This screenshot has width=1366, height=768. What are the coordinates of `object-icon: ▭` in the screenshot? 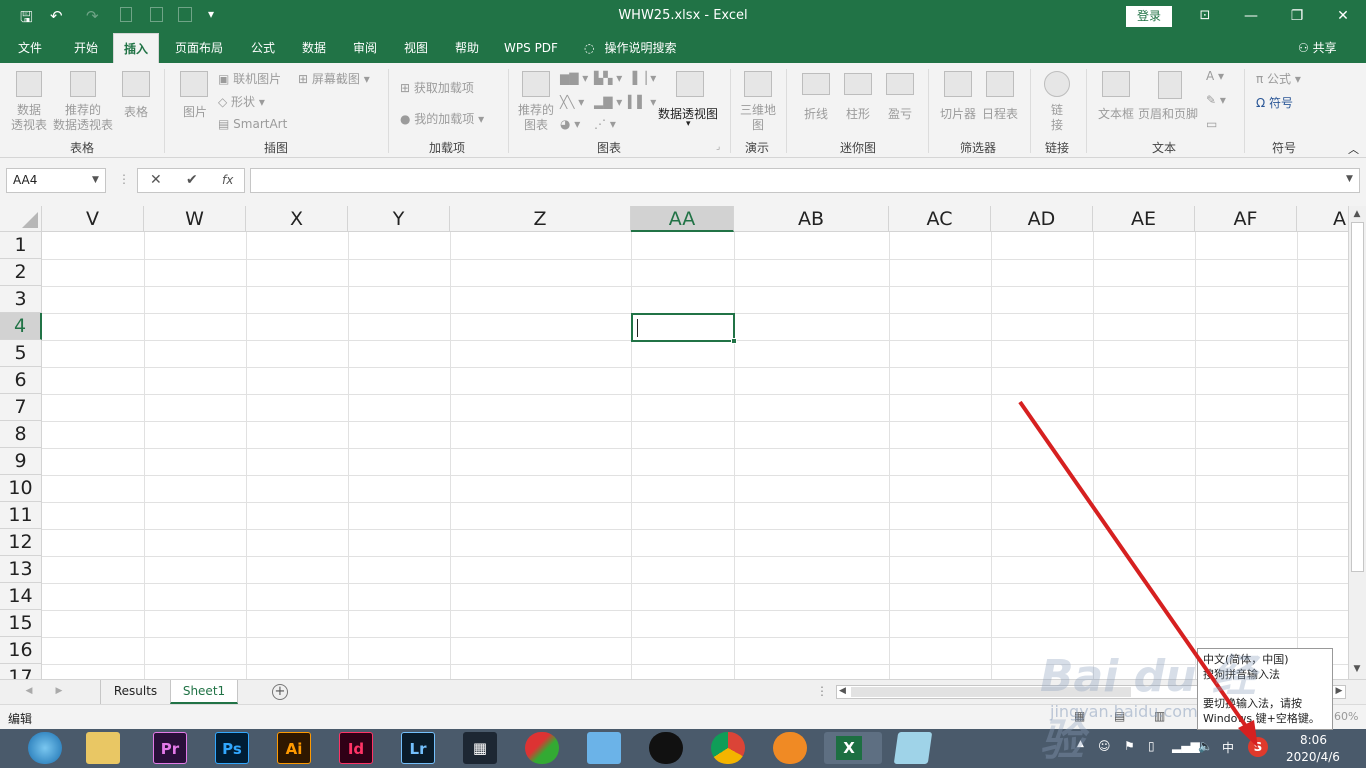 It's located at (1211, 124).